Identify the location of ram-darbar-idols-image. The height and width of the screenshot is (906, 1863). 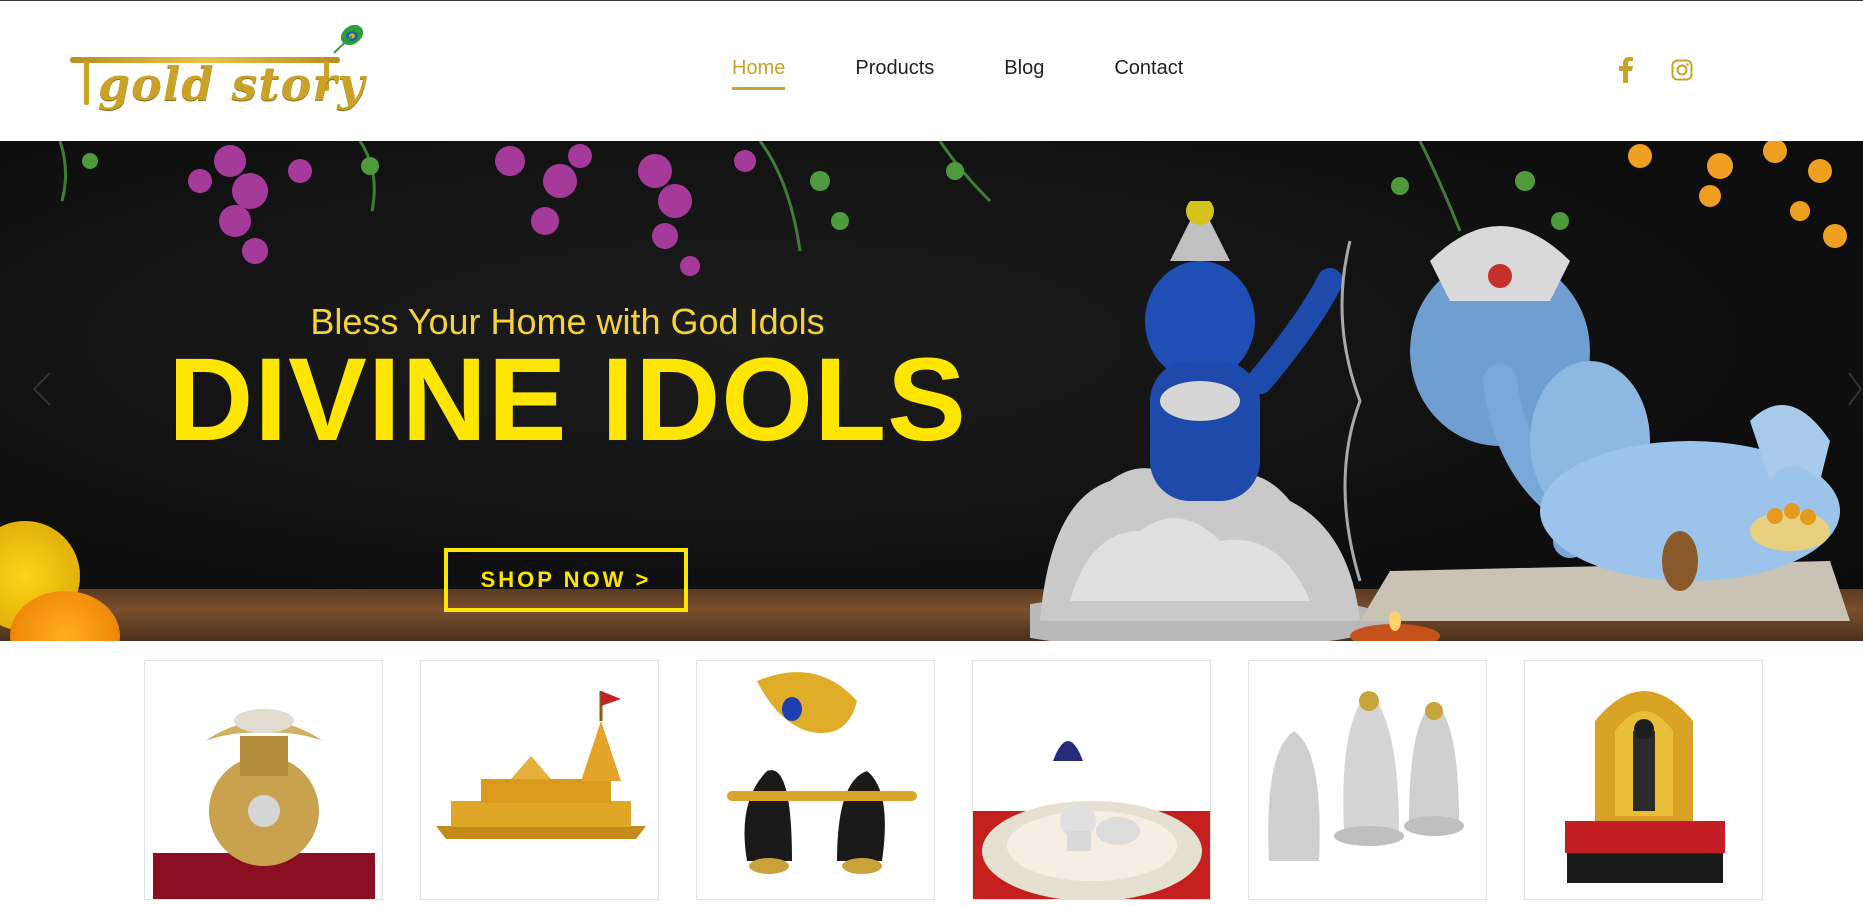
(1366, 776).